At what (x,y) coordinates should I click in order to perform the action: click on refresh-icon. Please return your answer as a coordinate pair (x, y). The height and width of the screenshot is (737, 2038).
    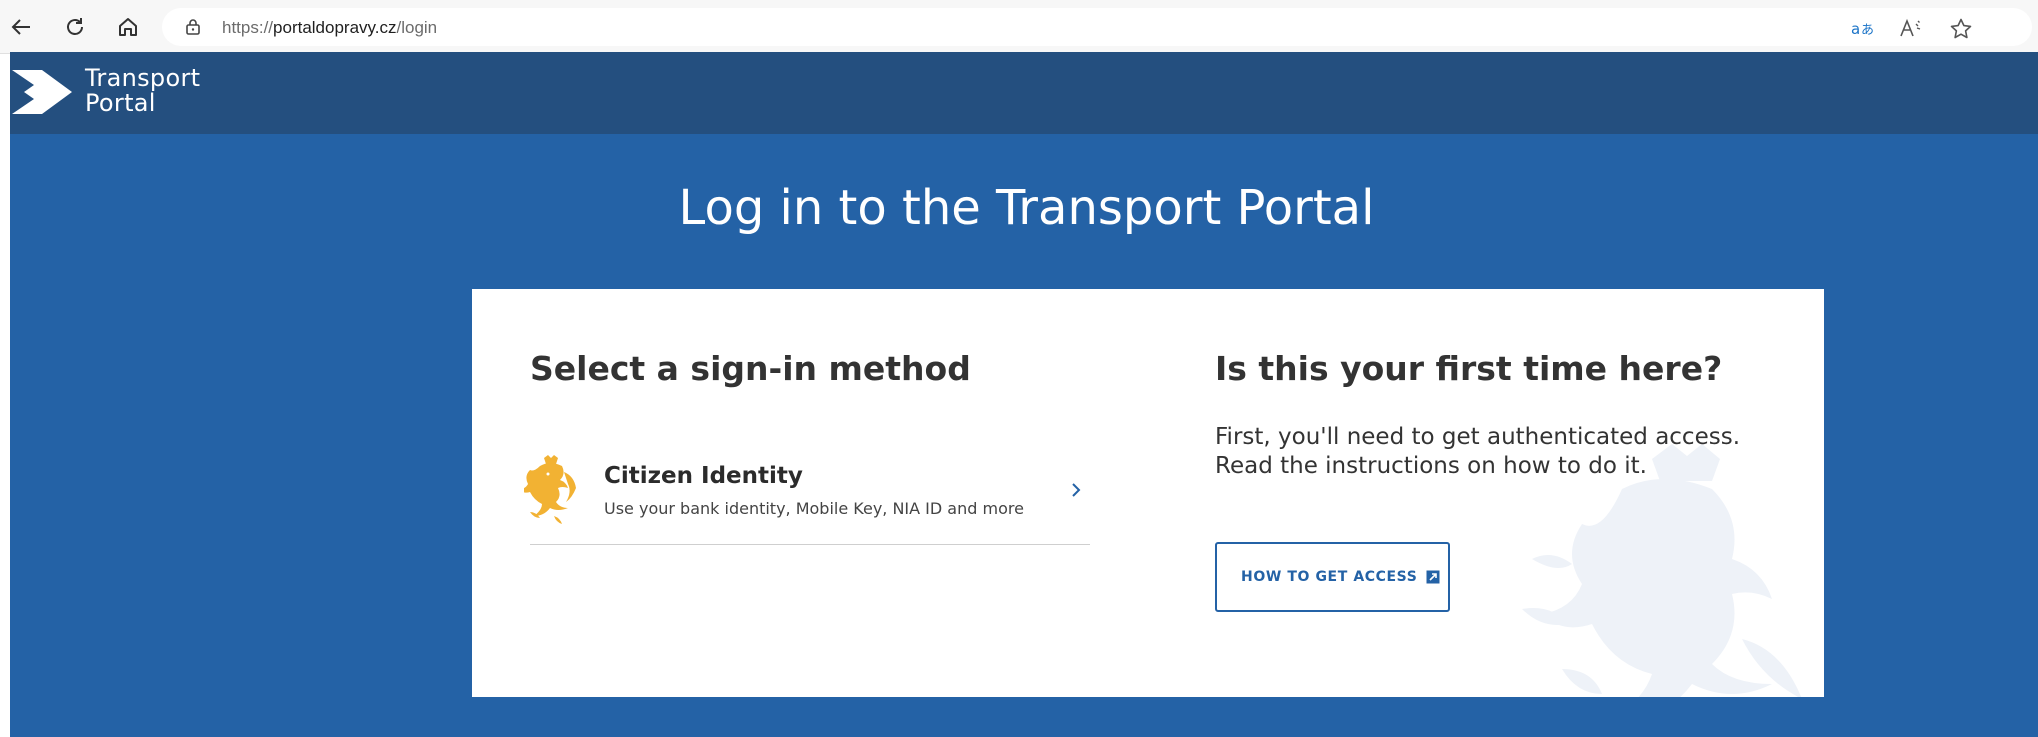
    Looking at the image, I should click on (75, 27).